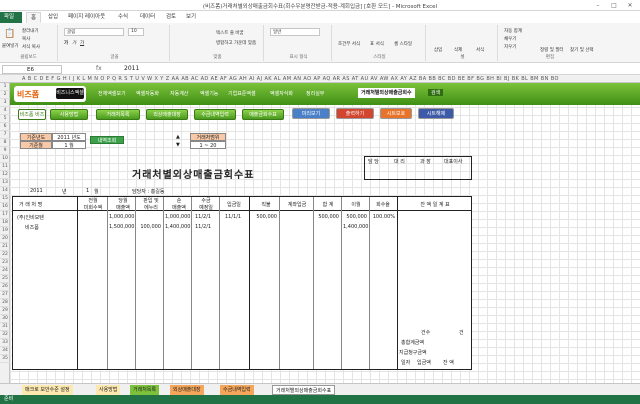  I want to click on row-number: 25, so click(5, 279).